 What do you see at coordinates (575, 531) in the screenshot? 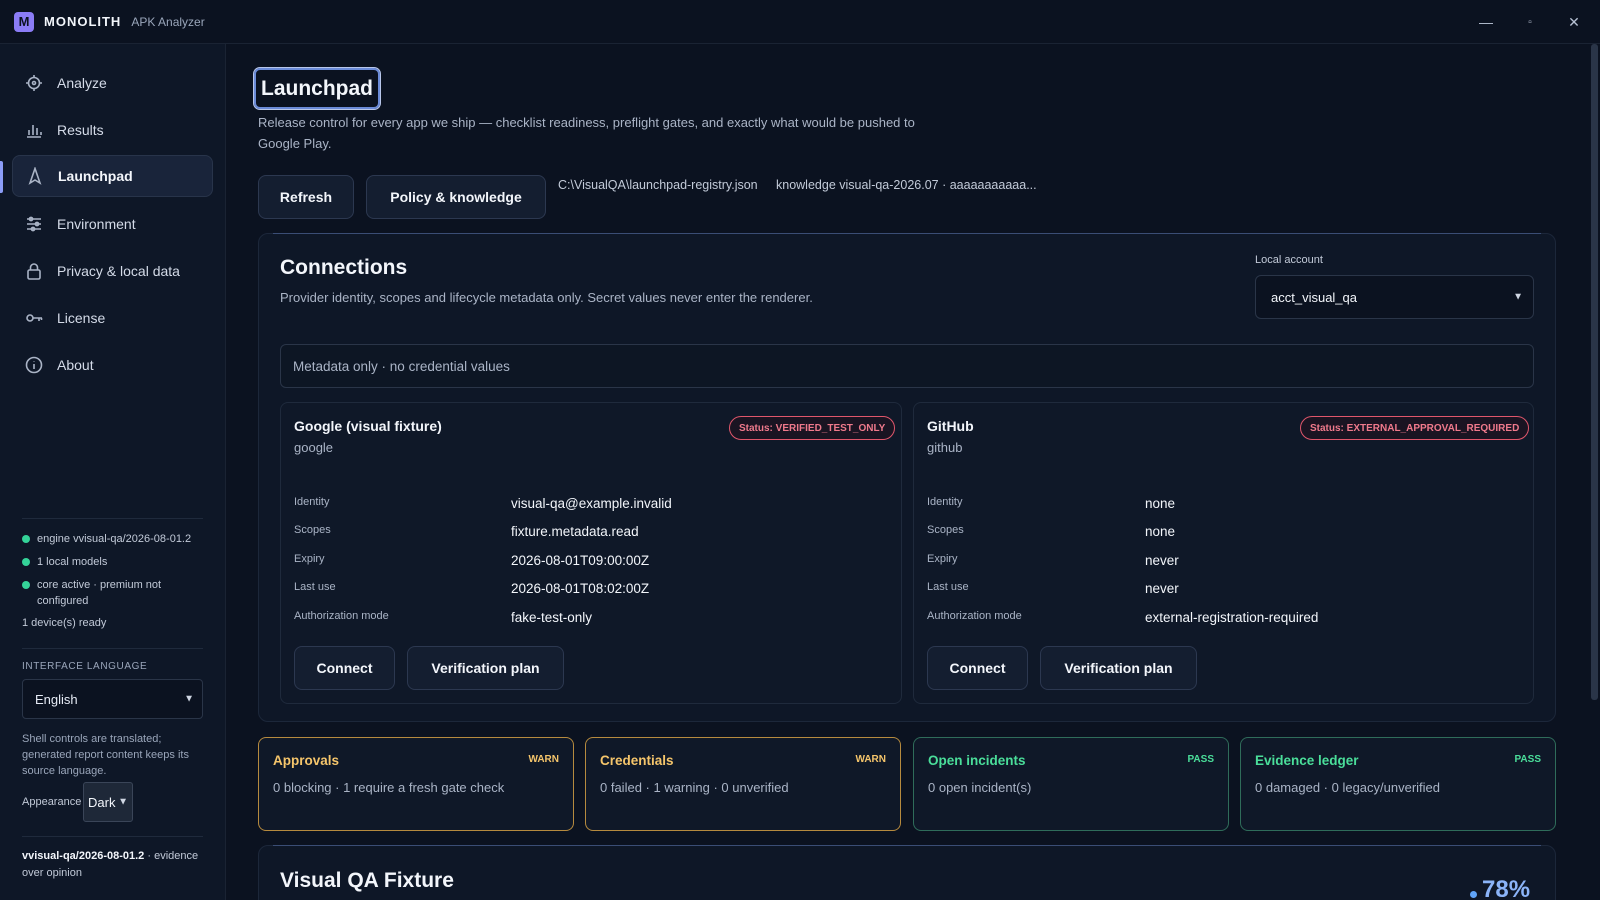
I see `field-value-scopes: fixture.metadata.read` at bounding box center [575, 531].